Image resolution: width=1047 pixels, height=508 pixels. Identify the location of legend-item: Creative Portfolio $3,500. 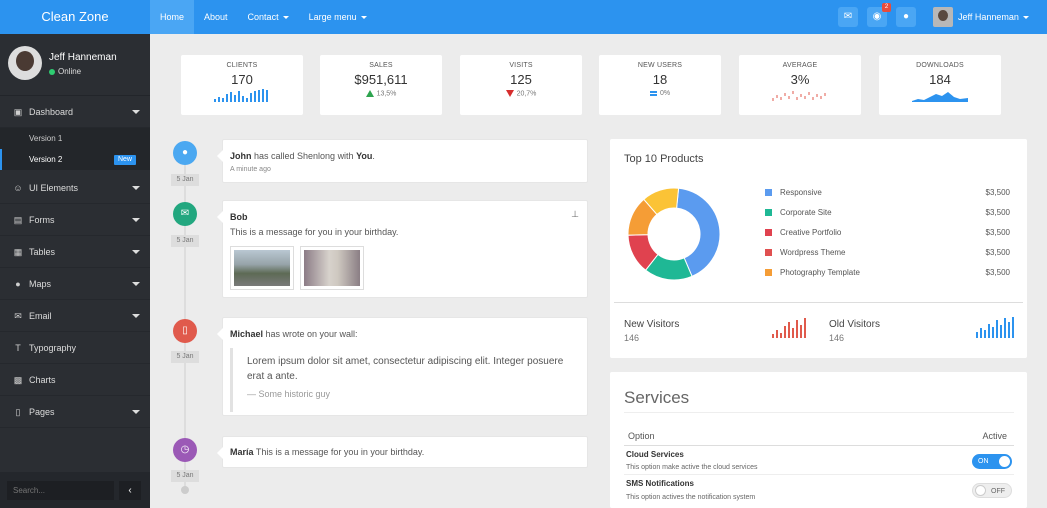
(887, 233).